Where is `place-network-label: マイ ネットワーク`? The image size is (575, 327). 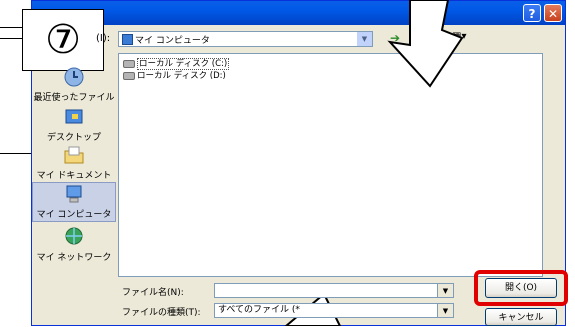 place-network-label: マイ ネットワーク is located at coordinates (74, 258).